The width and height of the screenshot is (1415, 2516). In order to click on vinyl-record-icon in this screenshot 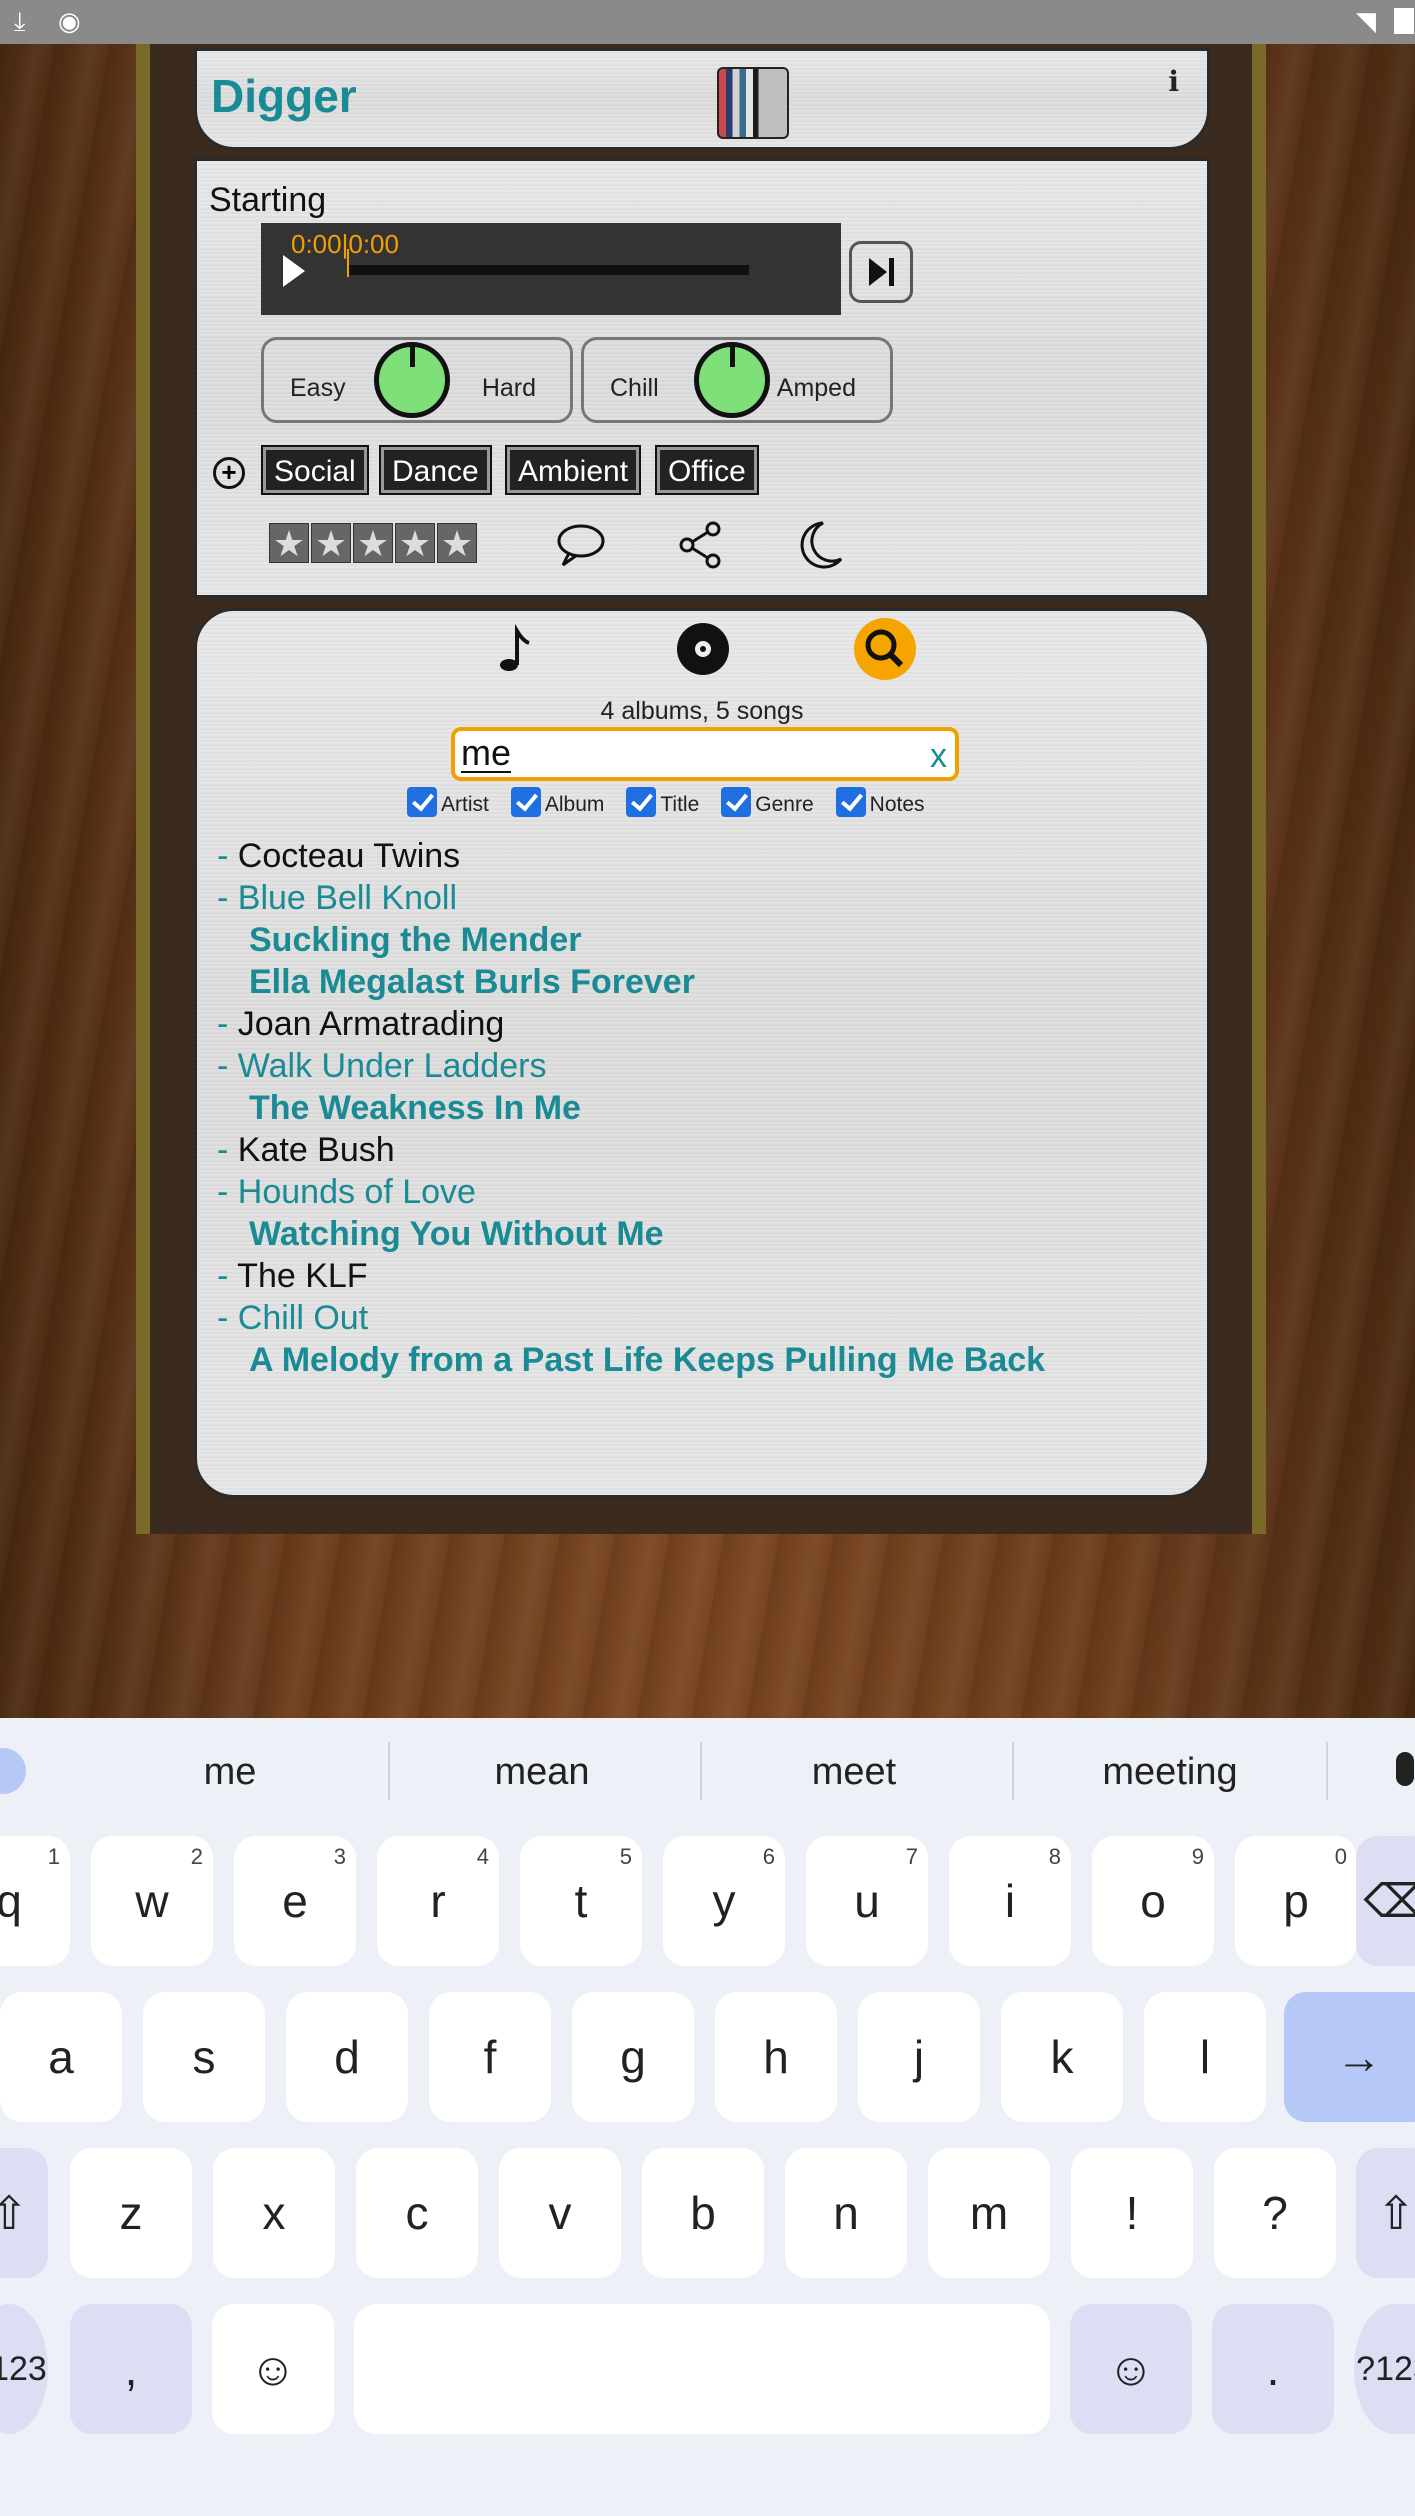, I will do `click(703, 649)`.